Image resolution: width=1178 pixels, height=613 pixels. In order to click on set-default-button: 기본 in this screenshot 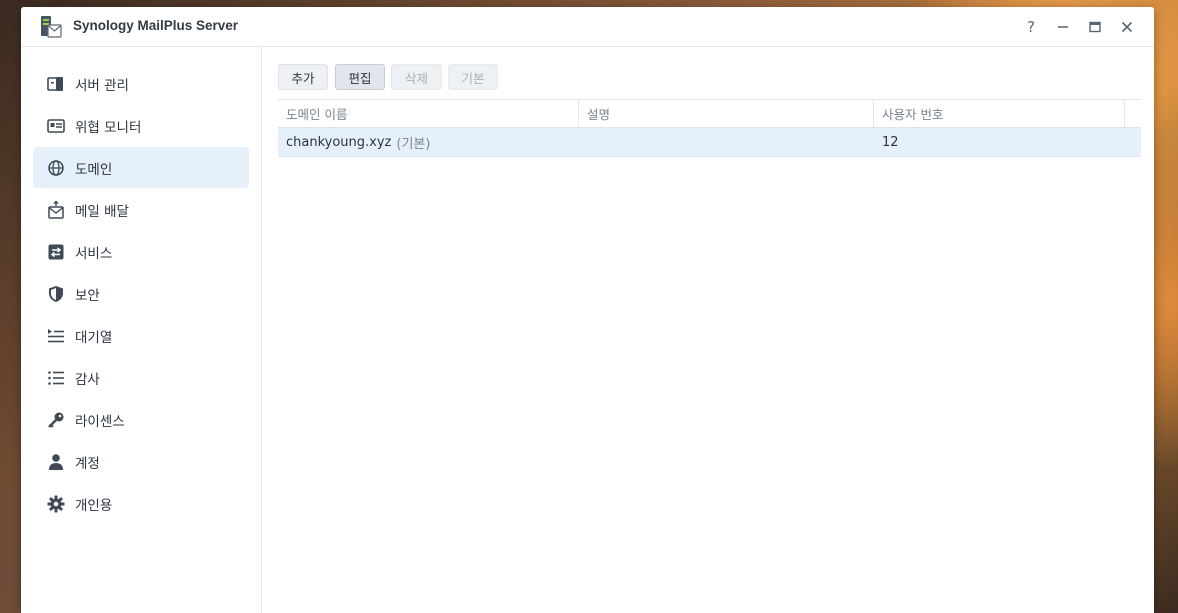, I will do `click(473, 77)`.